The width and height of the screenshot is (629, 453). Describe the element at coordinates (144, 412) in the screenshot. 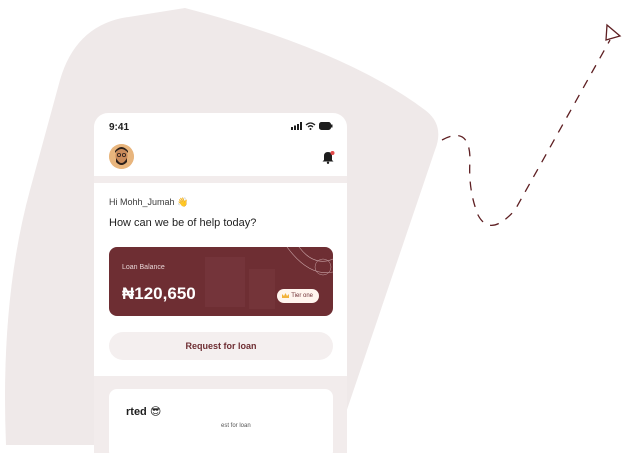

I see `get-started-title: rted 😎` at that location.